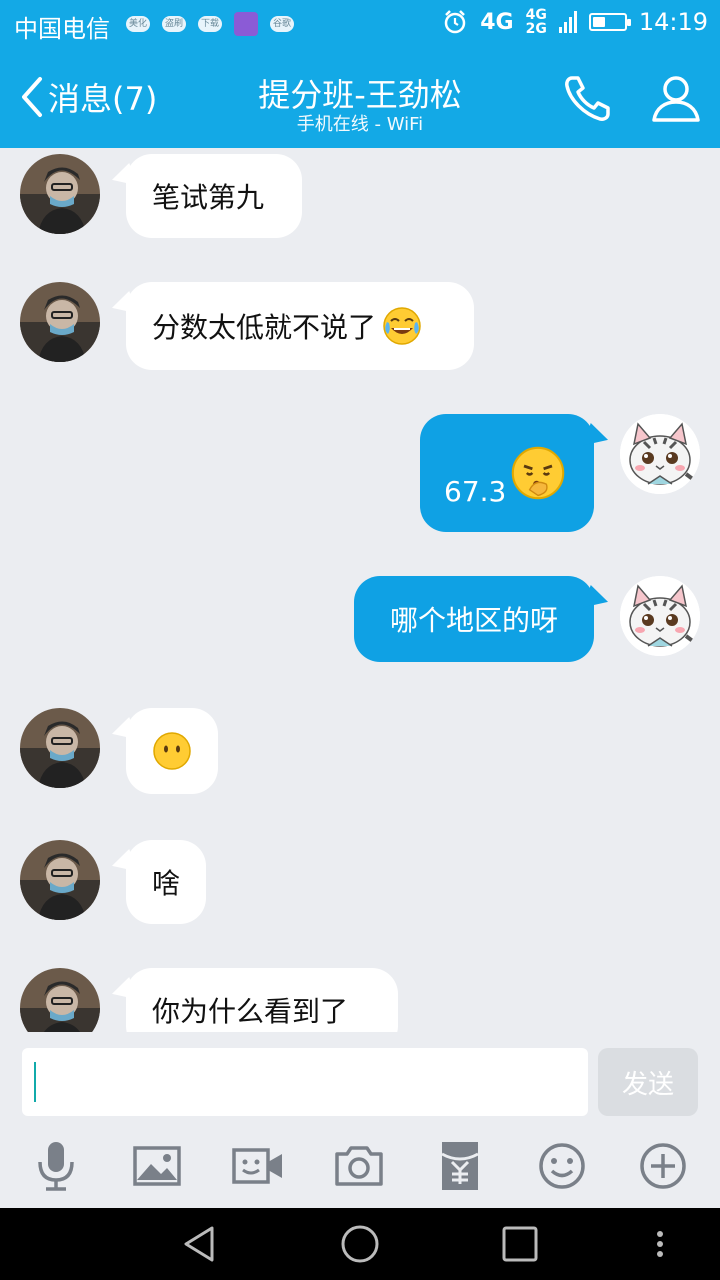  I want to click on square-recents-icon, so click(520, 1244).